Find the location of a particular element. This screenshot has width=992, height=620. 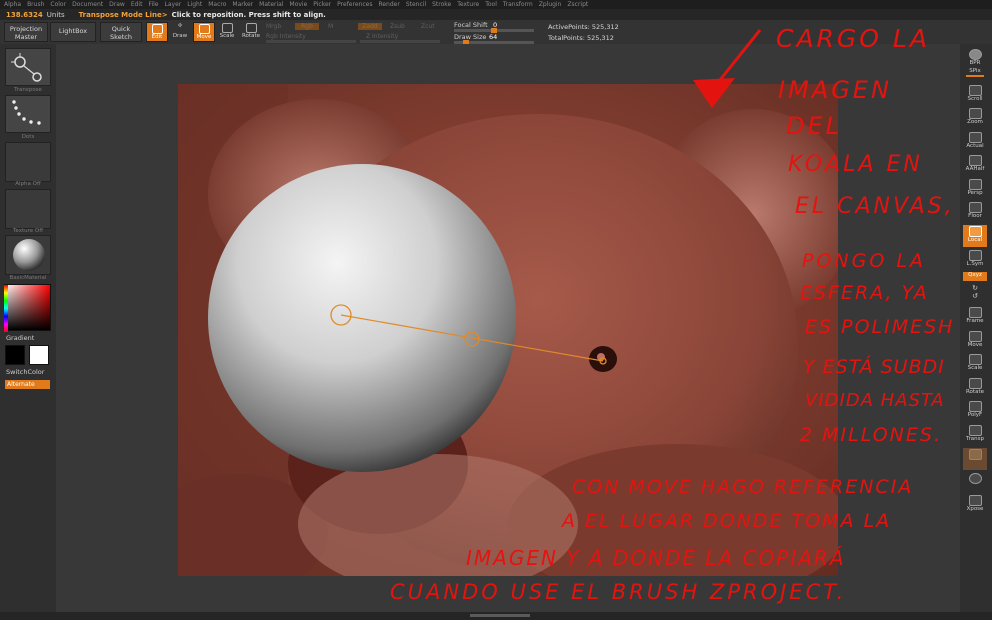

qxyz-label: Qxyz is located at coordinates (975, 275).